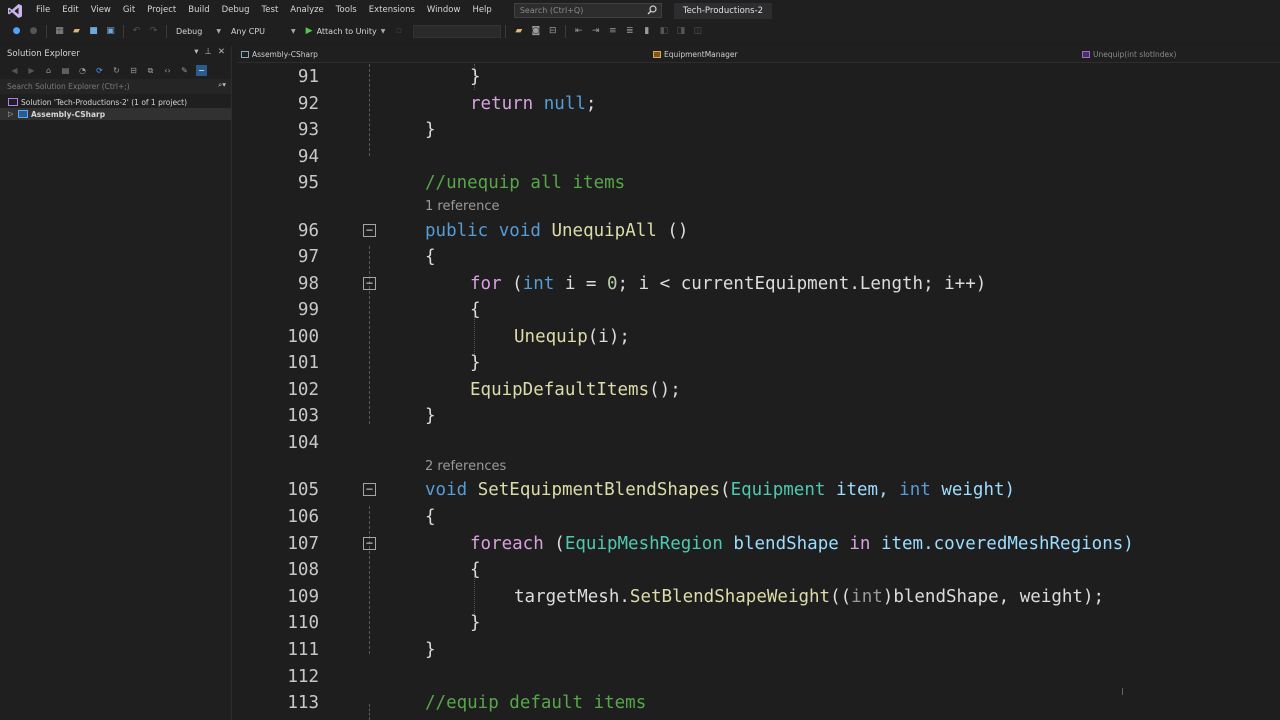  Describe the element at coordinates (758, 231) in the screenshot. I see `code-line: 96 − public void UnequipAll ()` at that location.